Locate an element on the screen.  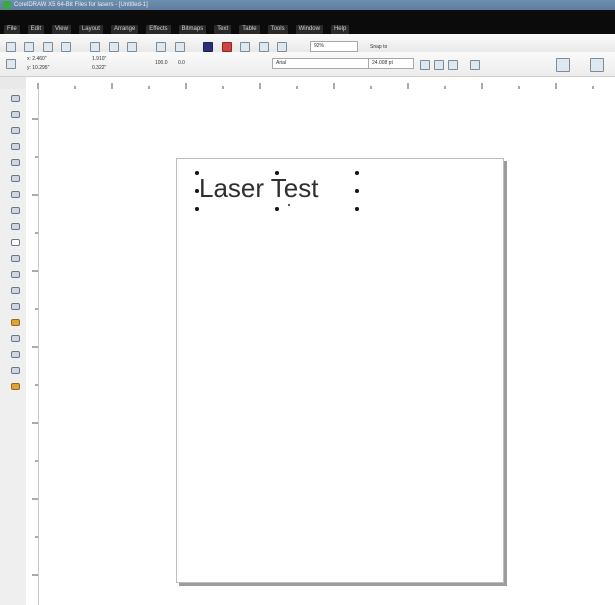
height-field: 0.322" is located at coordinates (99, 68).